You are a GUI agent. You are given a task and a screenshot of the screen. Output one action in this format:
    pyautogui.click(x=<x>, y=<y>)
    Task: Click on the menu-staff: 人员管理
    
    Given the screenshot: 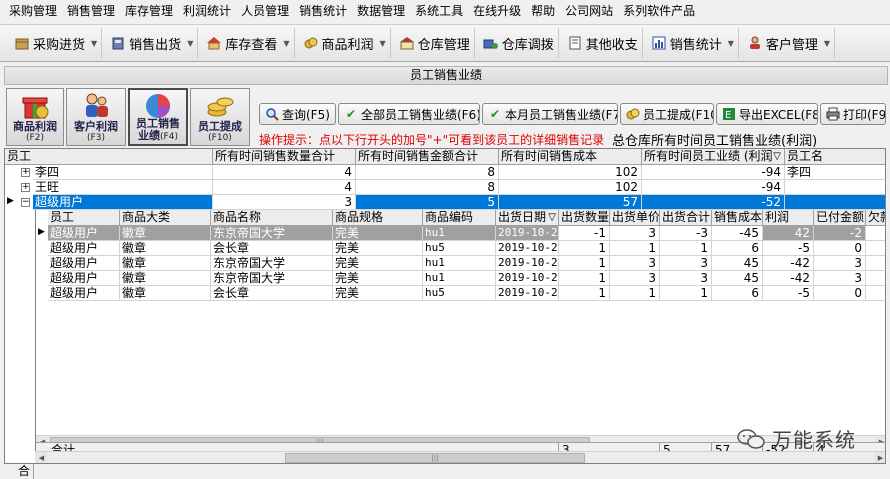 What is the action you would take?
    pyautogui.click(x=265, y=11)
    